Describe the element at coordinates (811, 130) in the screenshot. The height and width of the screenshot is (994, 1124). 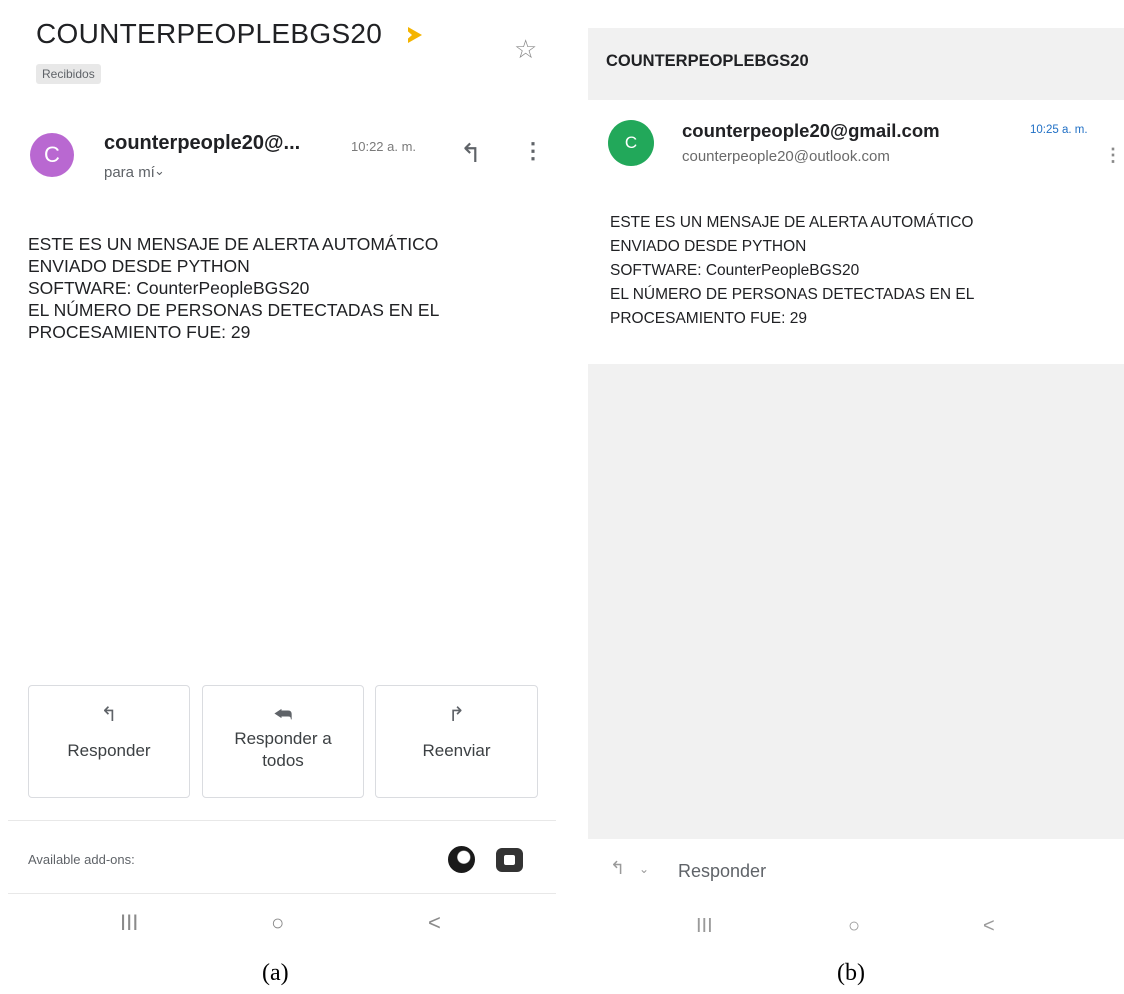
I see `sender-name: counterpeople20@gmail.com` at that location.